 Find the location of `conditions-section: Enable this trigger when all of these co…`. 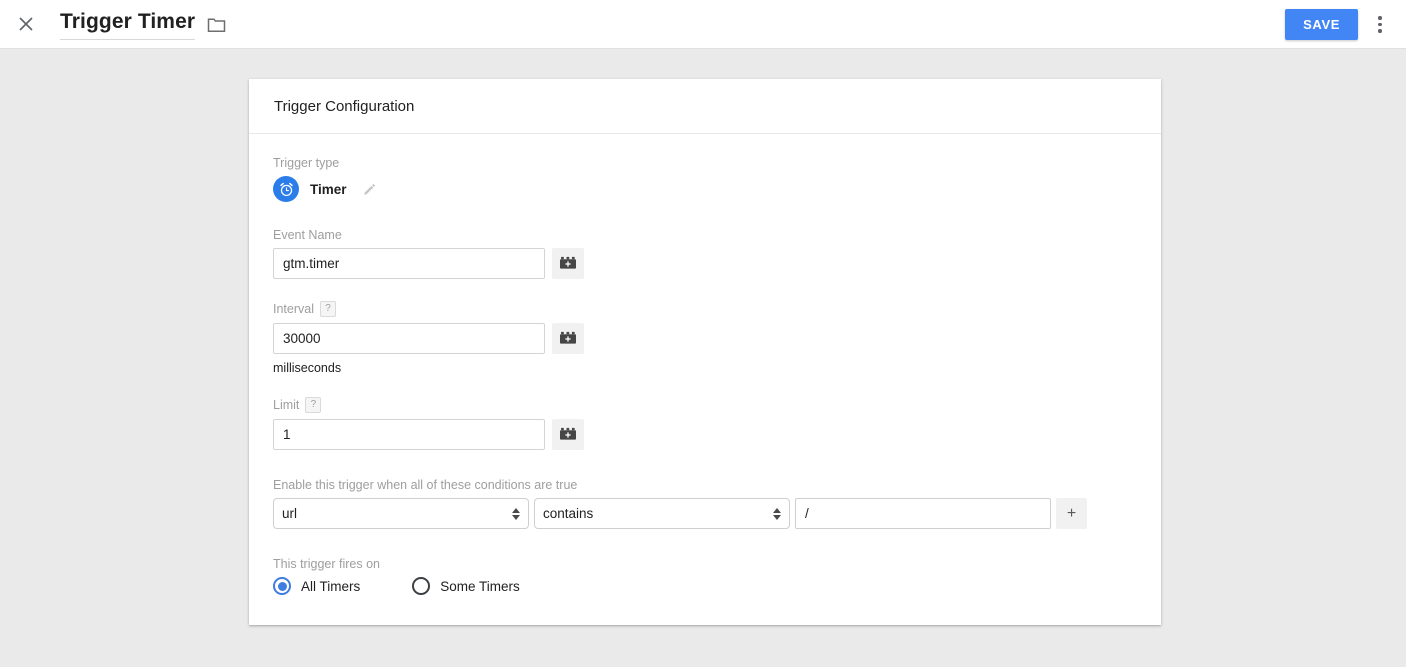

conditions-section: Enable this trigger when all of these co… is located at coordinates (704, 503).